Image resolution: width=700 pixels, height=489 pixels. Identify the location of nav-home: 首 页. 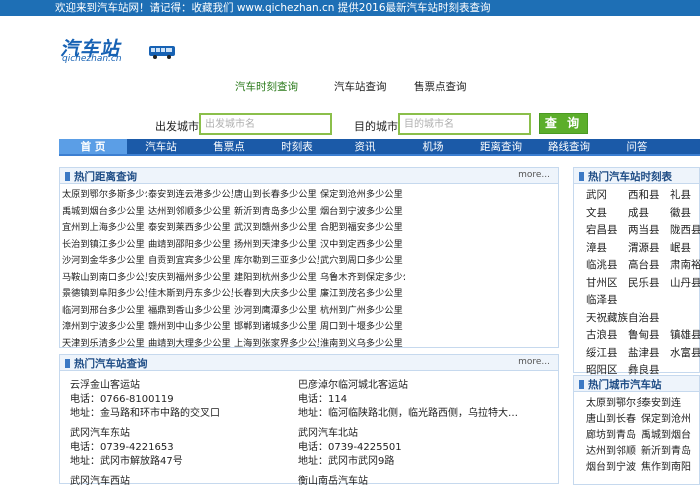
(93, 146).